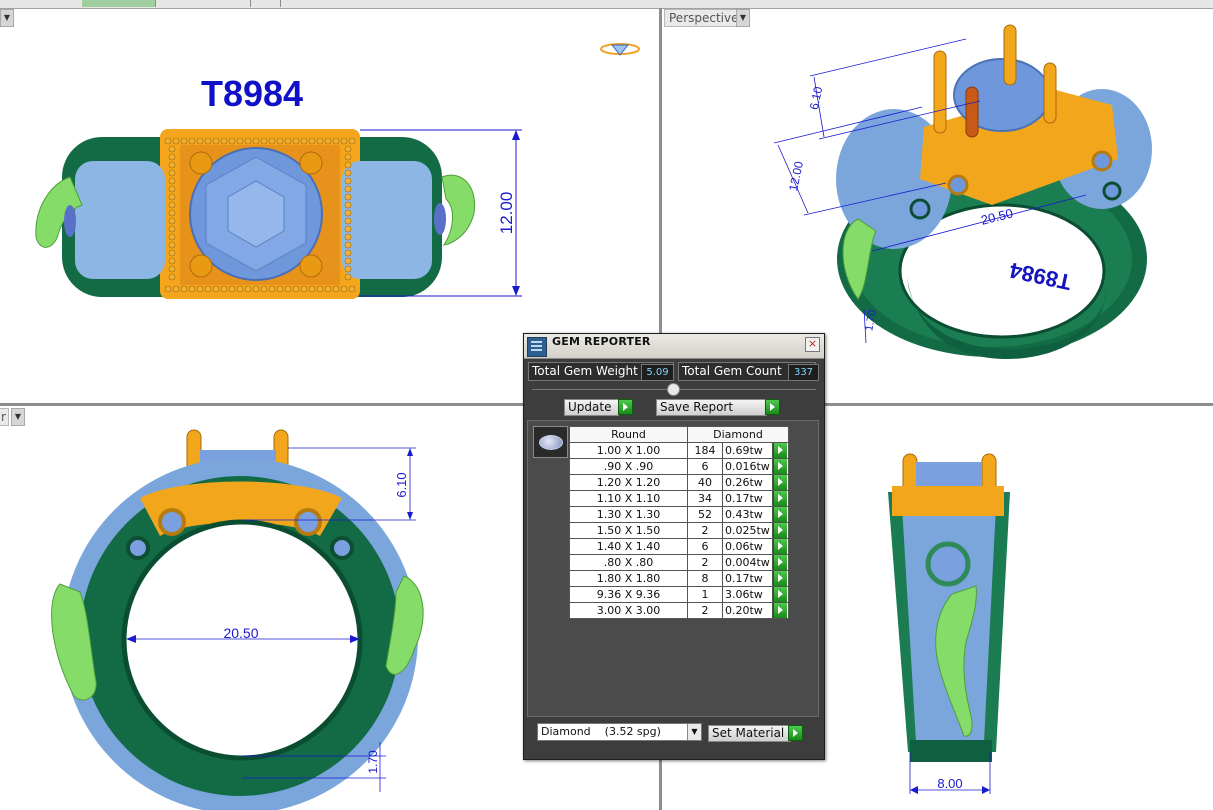 The height and width of the screenshot is (810, 1213). What do you see at coordinates (711, 407) in the screenshot?
I see `save-report-button: Save Report` at bounding box center [711, 407].